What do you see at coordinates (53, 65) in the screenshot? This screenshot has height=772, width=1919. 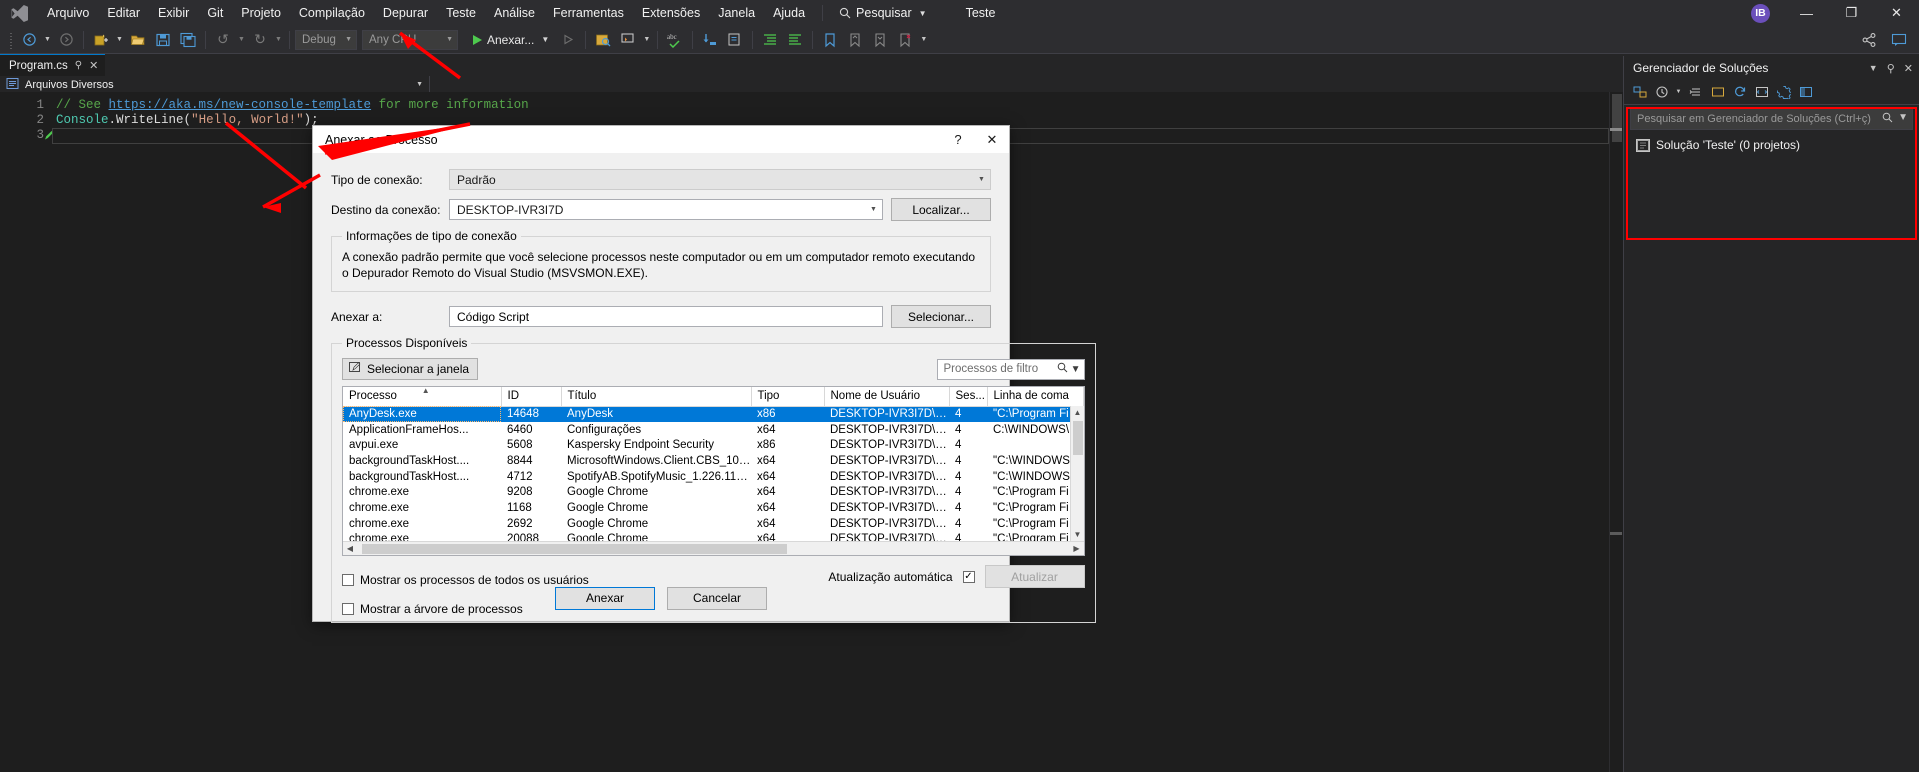 I see `tab-program-cs: Program.cs ⚲ ✕` at bounding box center [53, 65].